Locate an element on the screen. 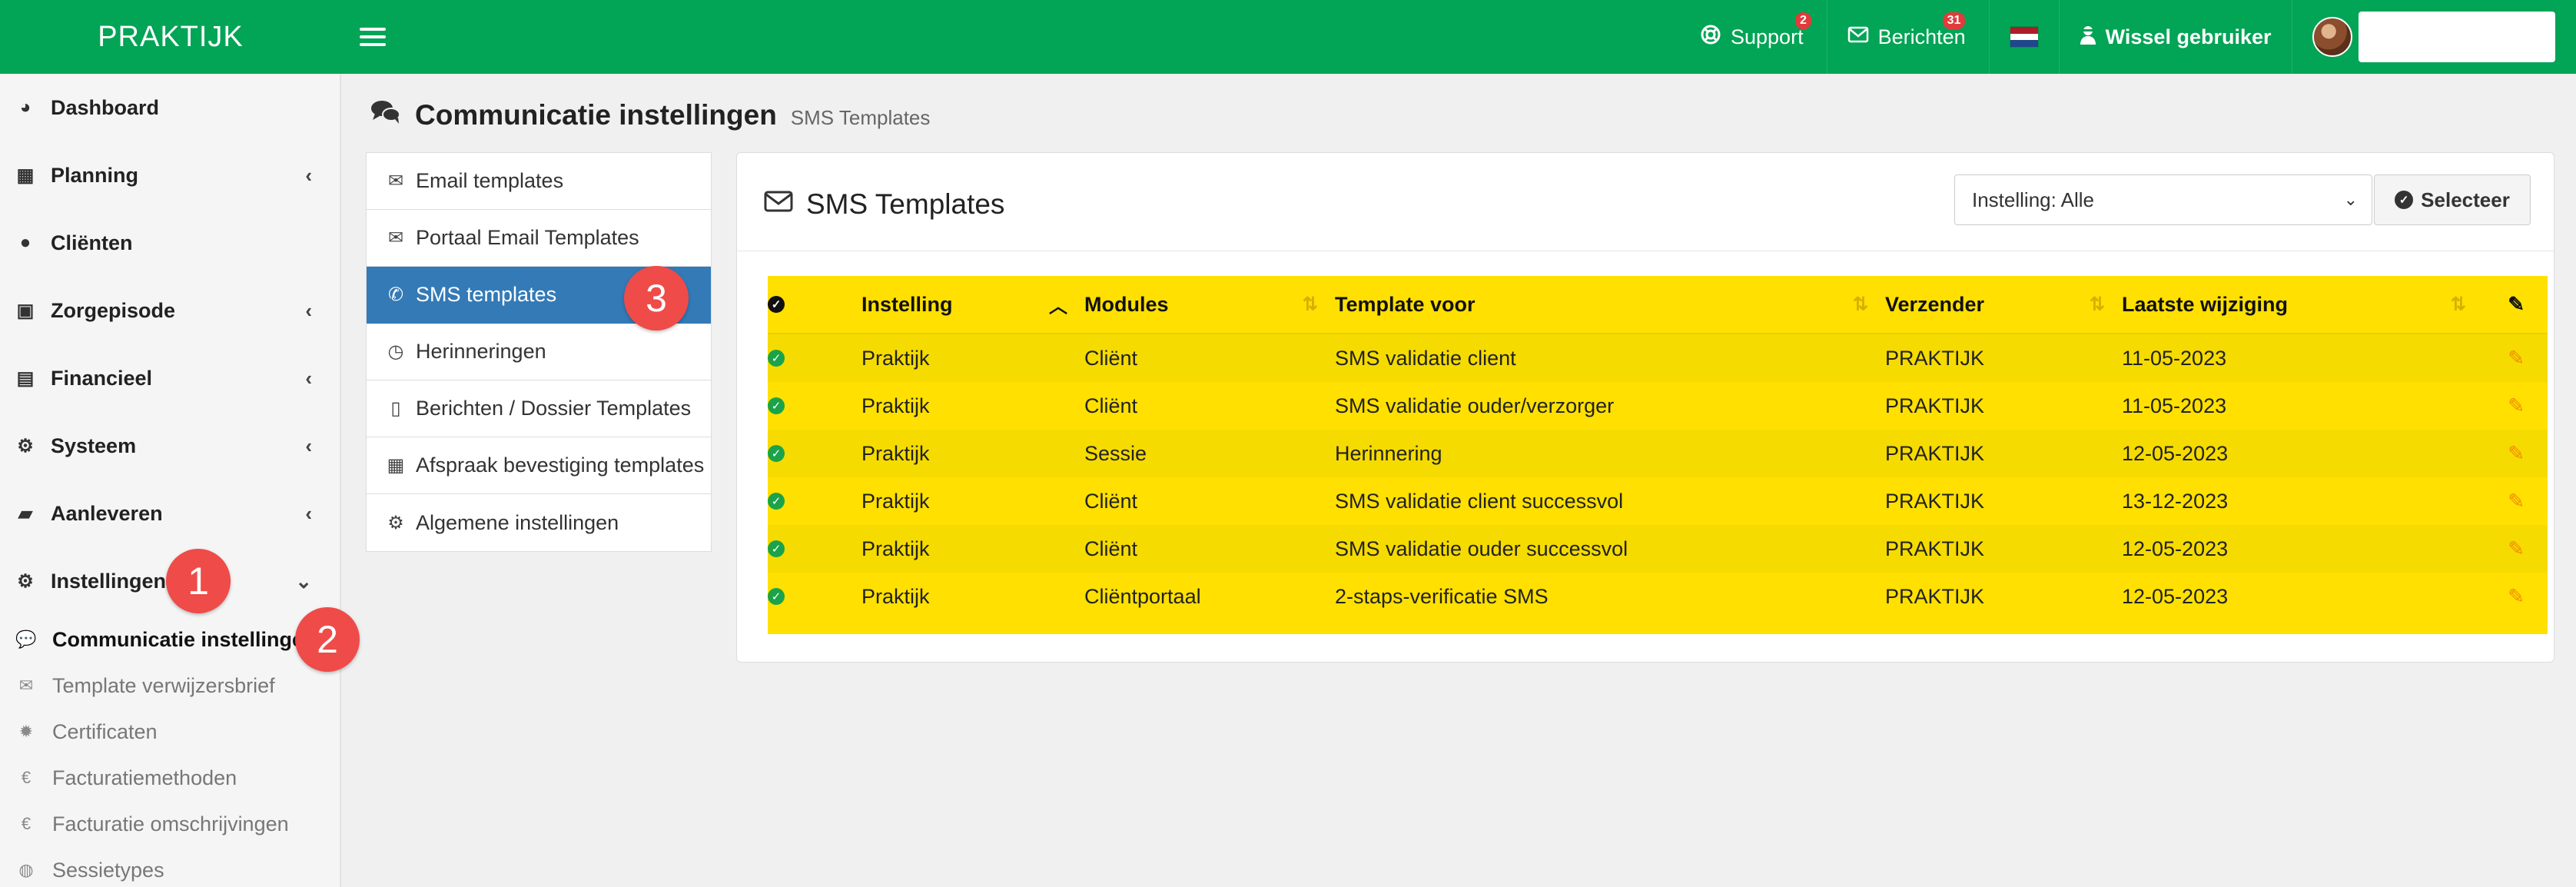 Image resolution: width=2576 pixels, height=887 pixels. tab-berichten-dossier-templates: ▯ Berichten / Dossier Templates is located at coordinates (539, 408).